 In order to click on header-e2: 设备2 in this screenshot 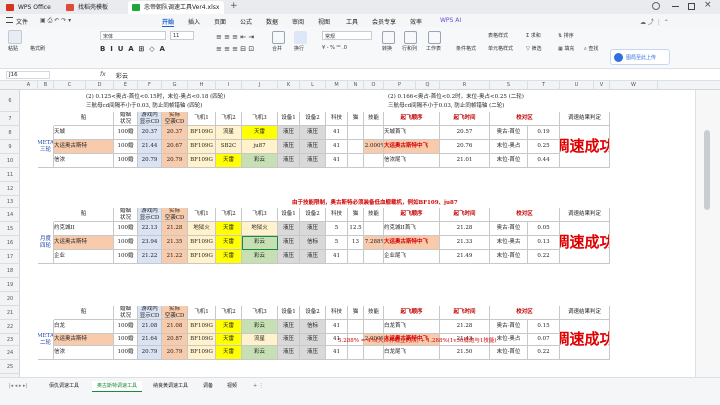, I will do `click(313, 313)`.